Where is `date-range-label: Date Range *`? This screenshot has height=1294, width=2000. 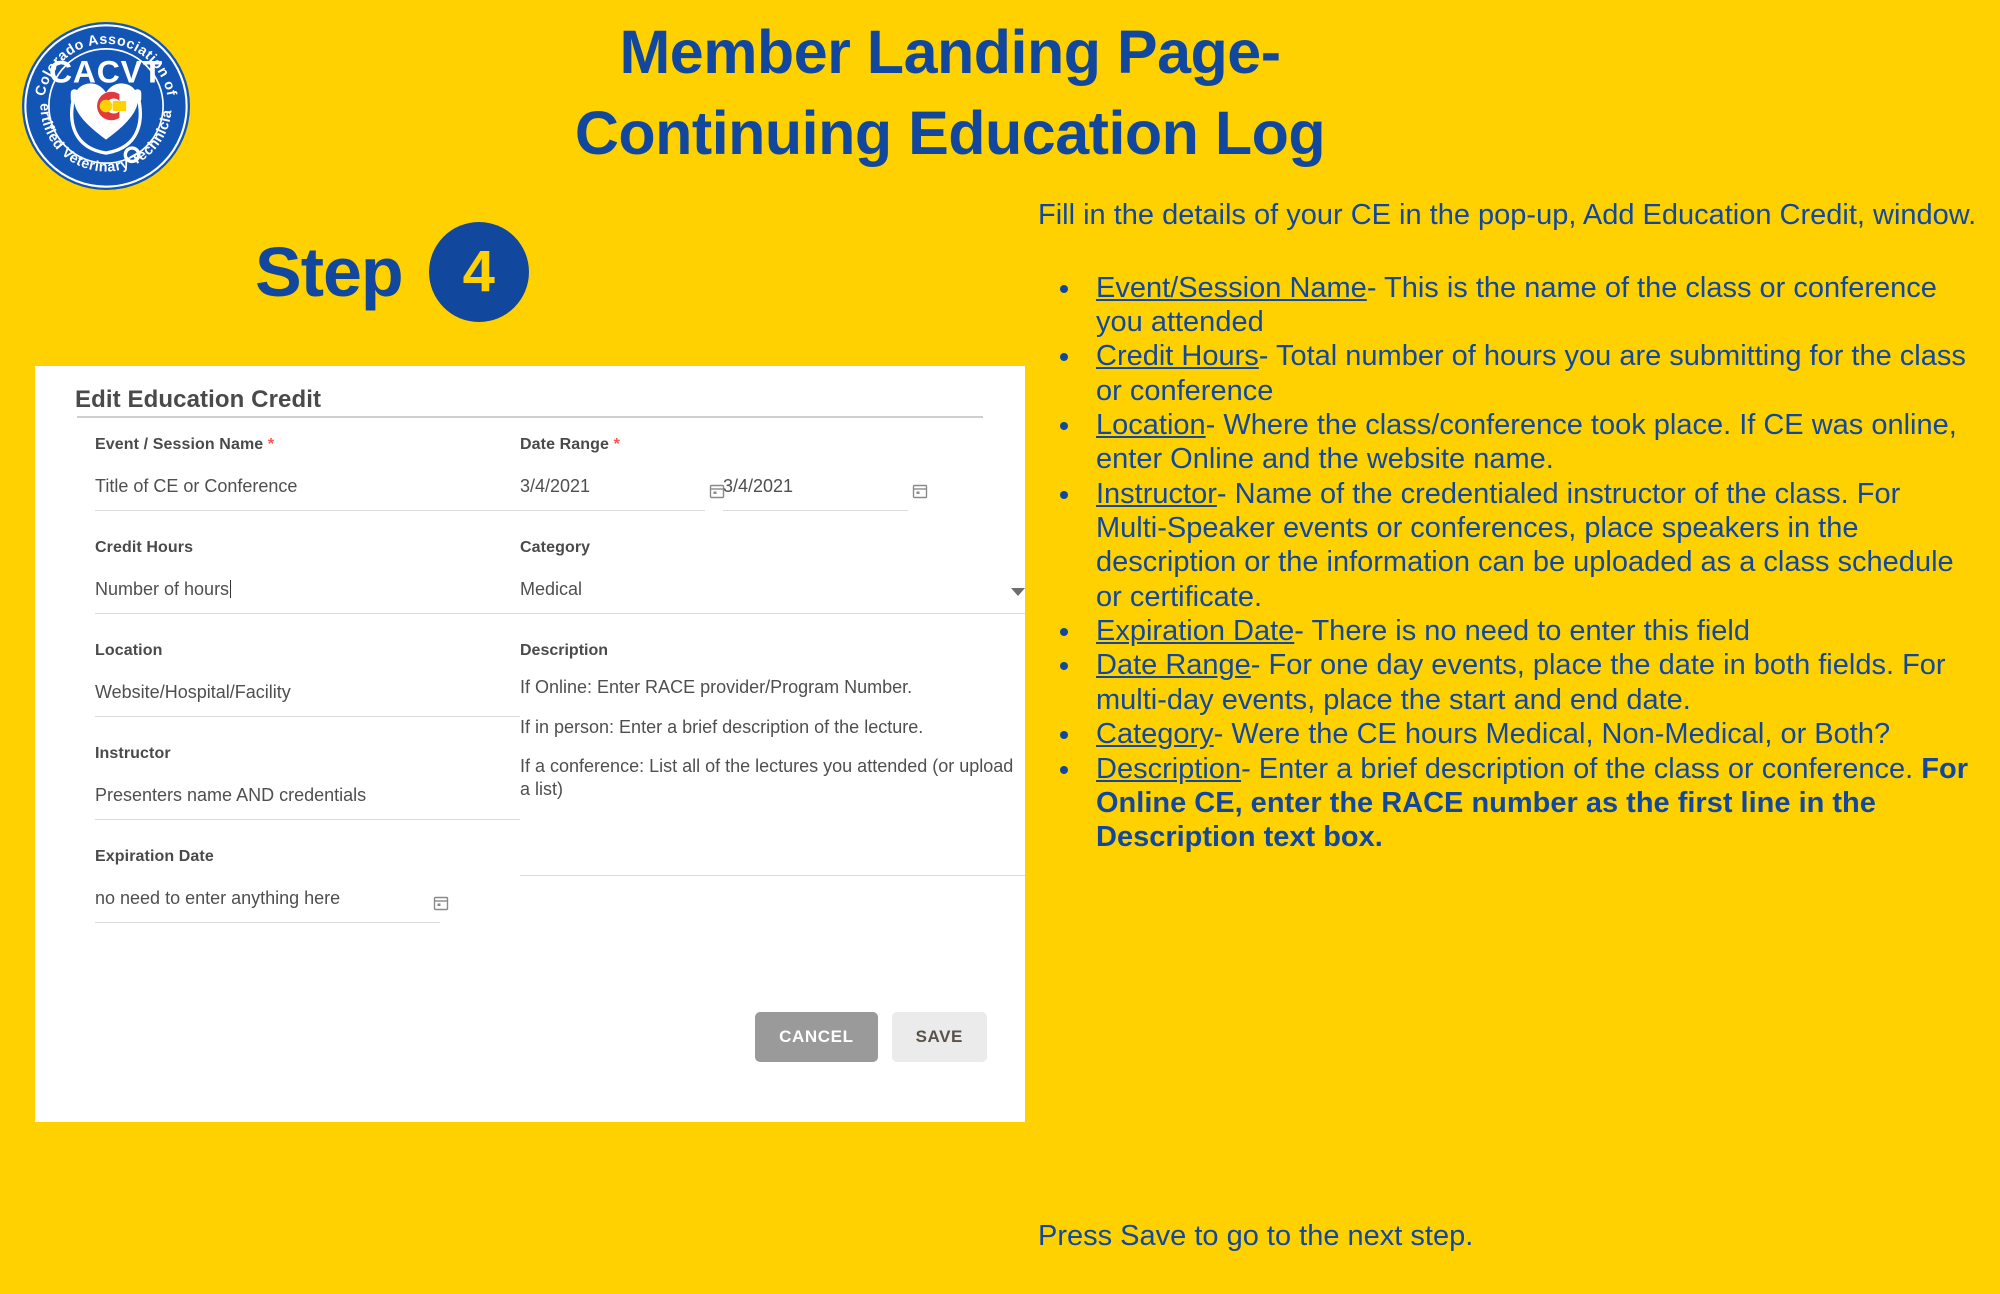
date-range-label: Date Range * is located at coordinates (772, 445).